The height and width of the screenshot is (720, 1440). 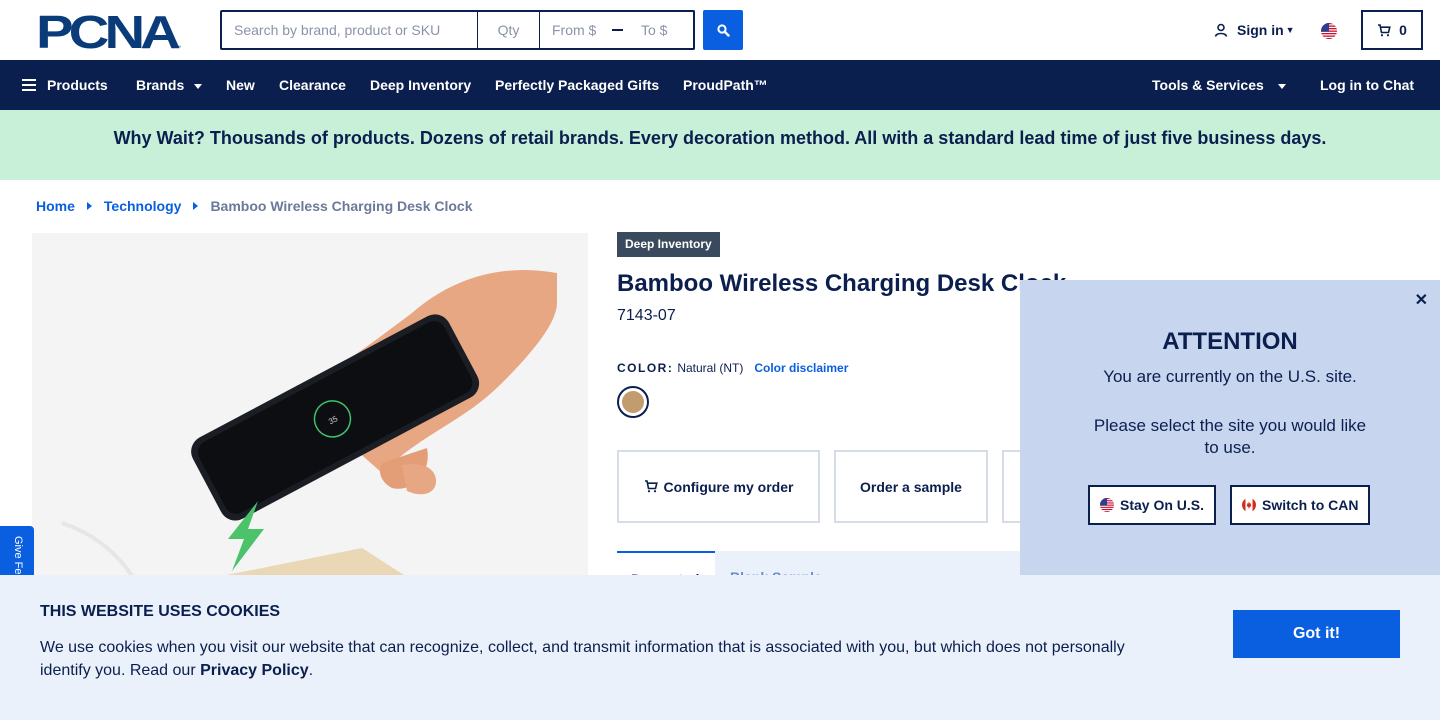 What do you see at coordinates (728, 486) in the screenshot?
I see `configure-order-label: Configure my order` at bounding box center [728, 486].